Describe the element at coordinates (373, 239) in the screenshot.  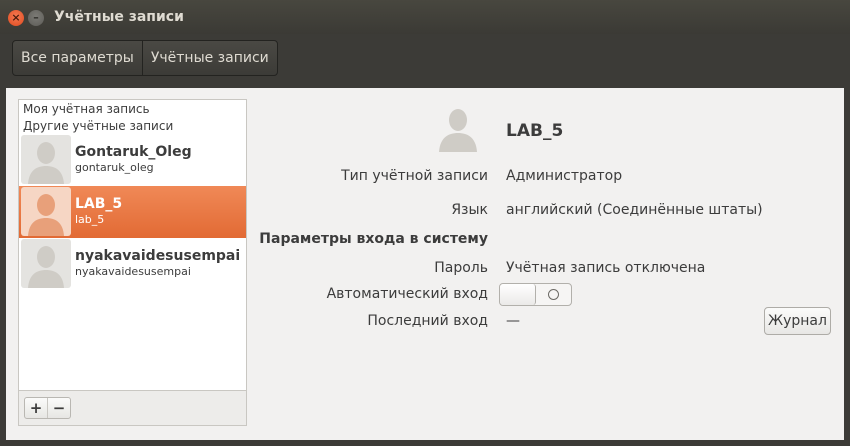
I see `login-options-heading: Параметры входа в систему` at that location.